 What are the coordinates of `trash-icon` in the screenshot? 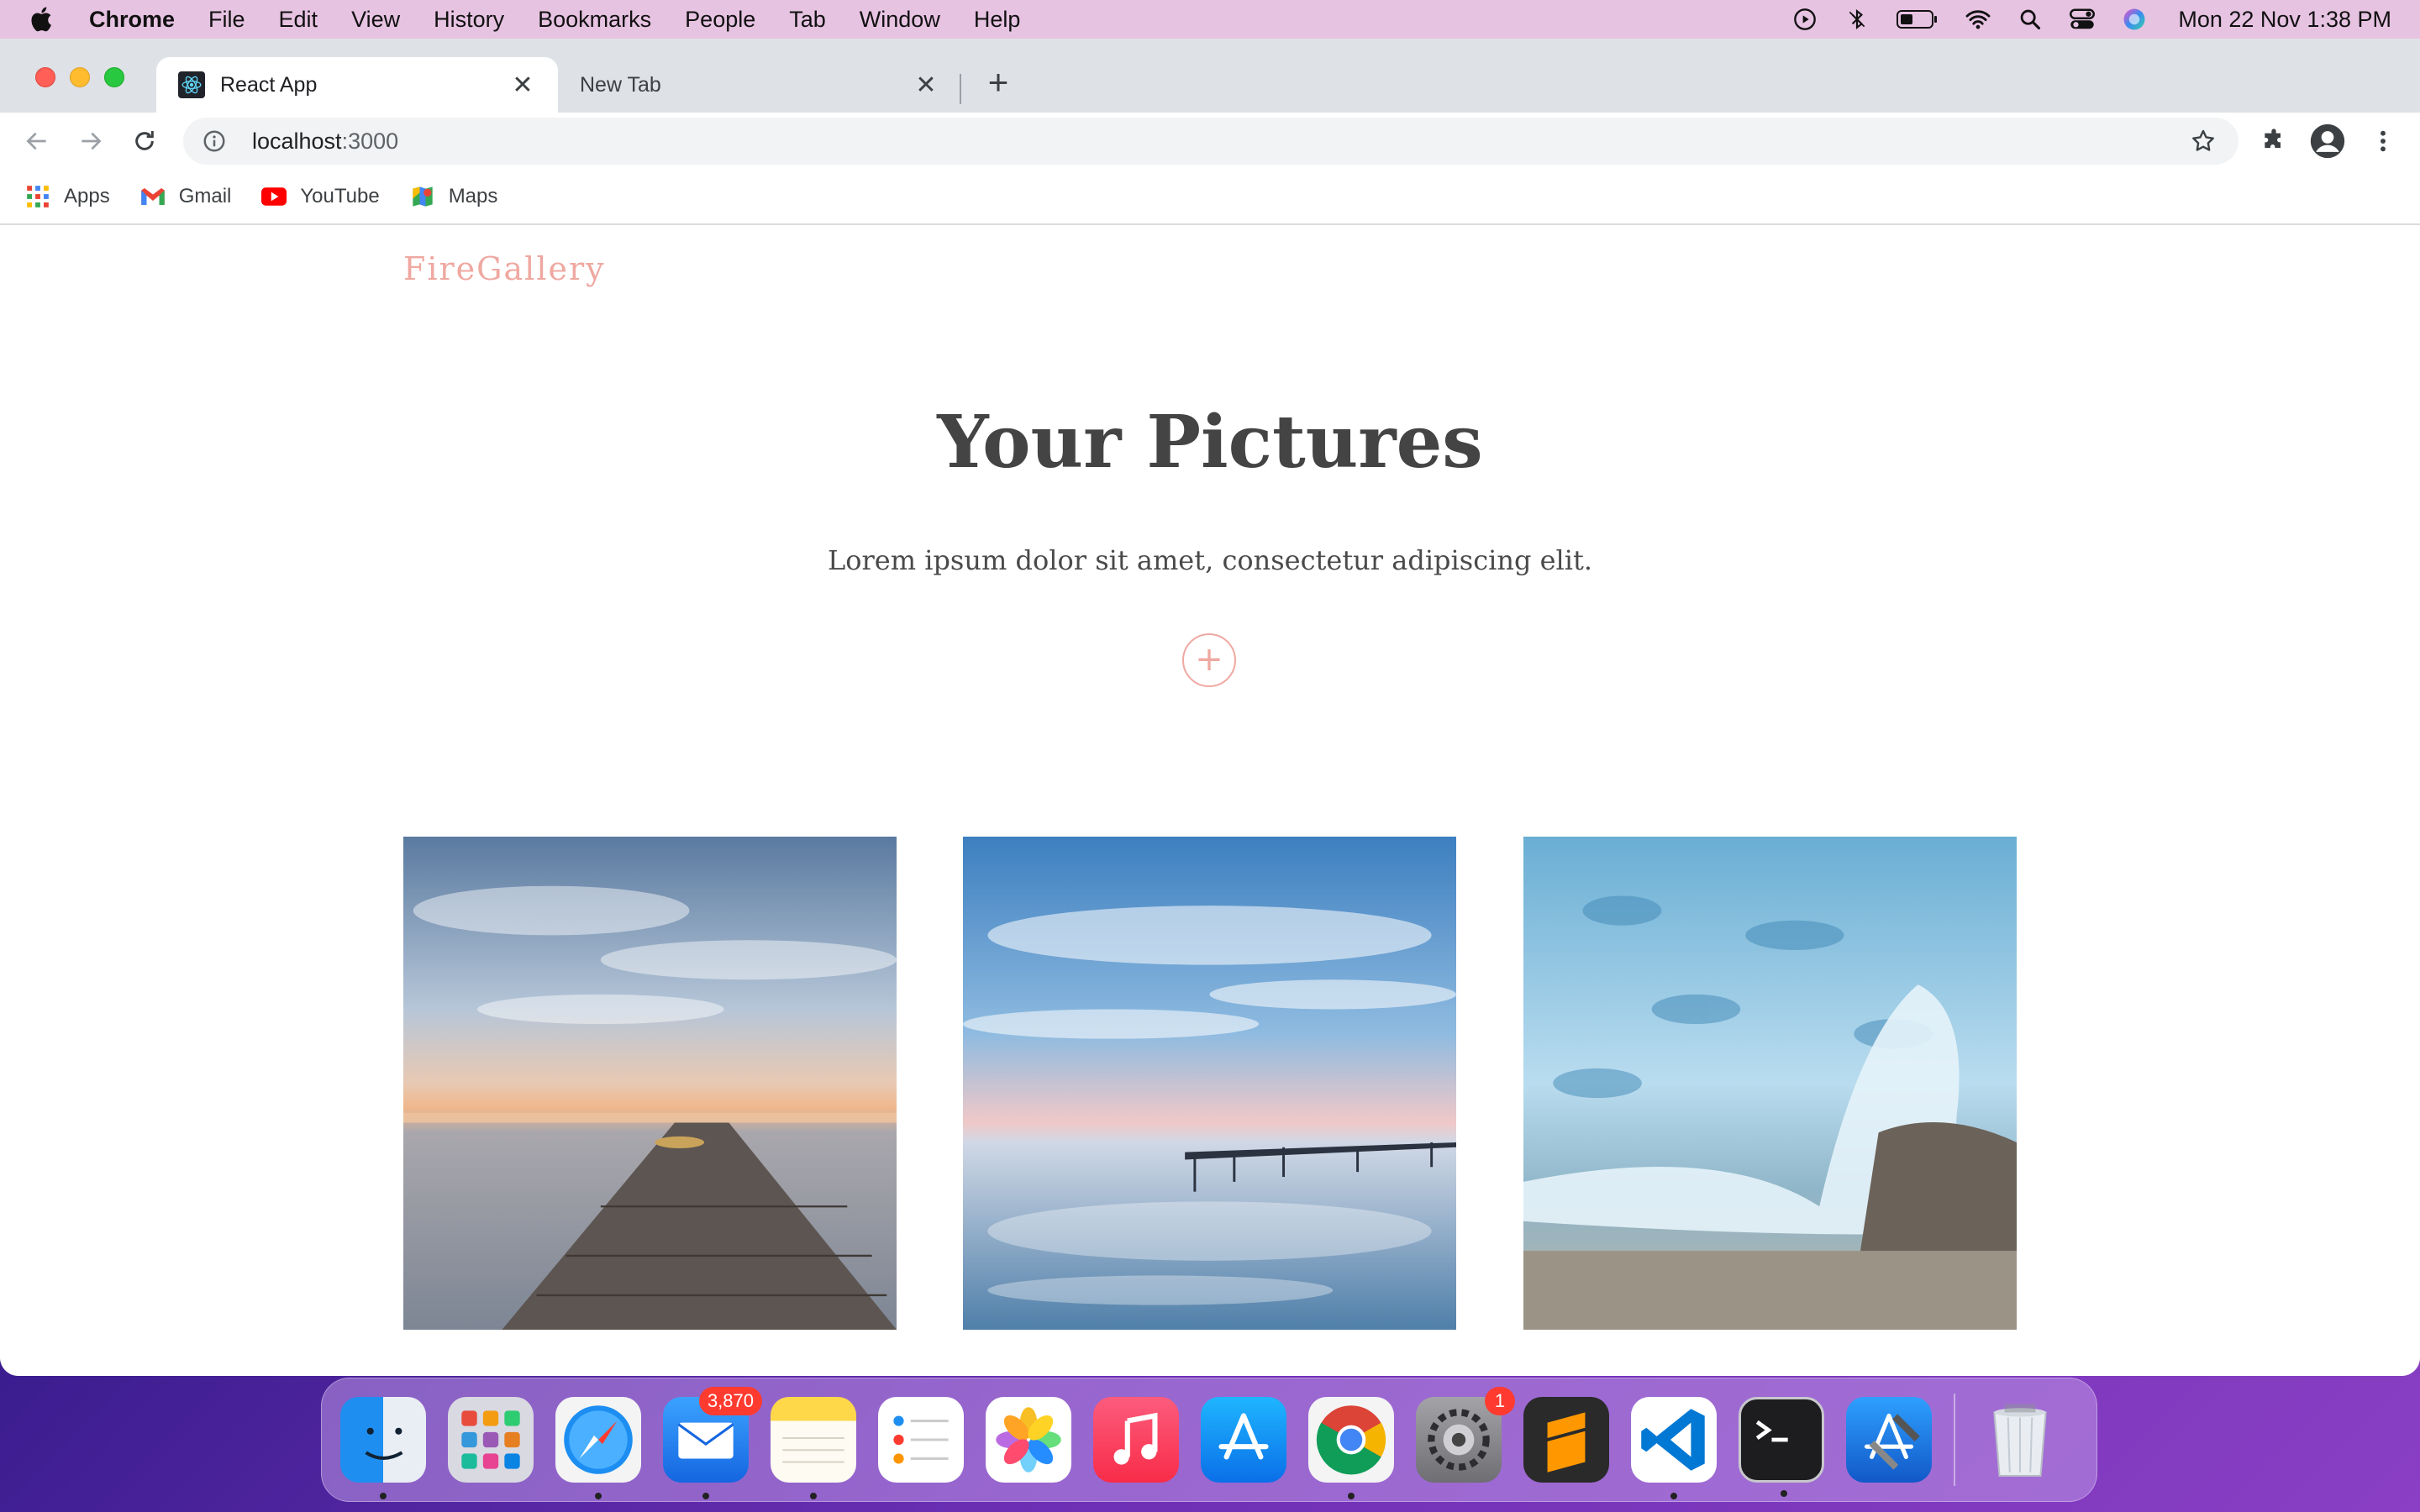 It's located at (2020, 1440).